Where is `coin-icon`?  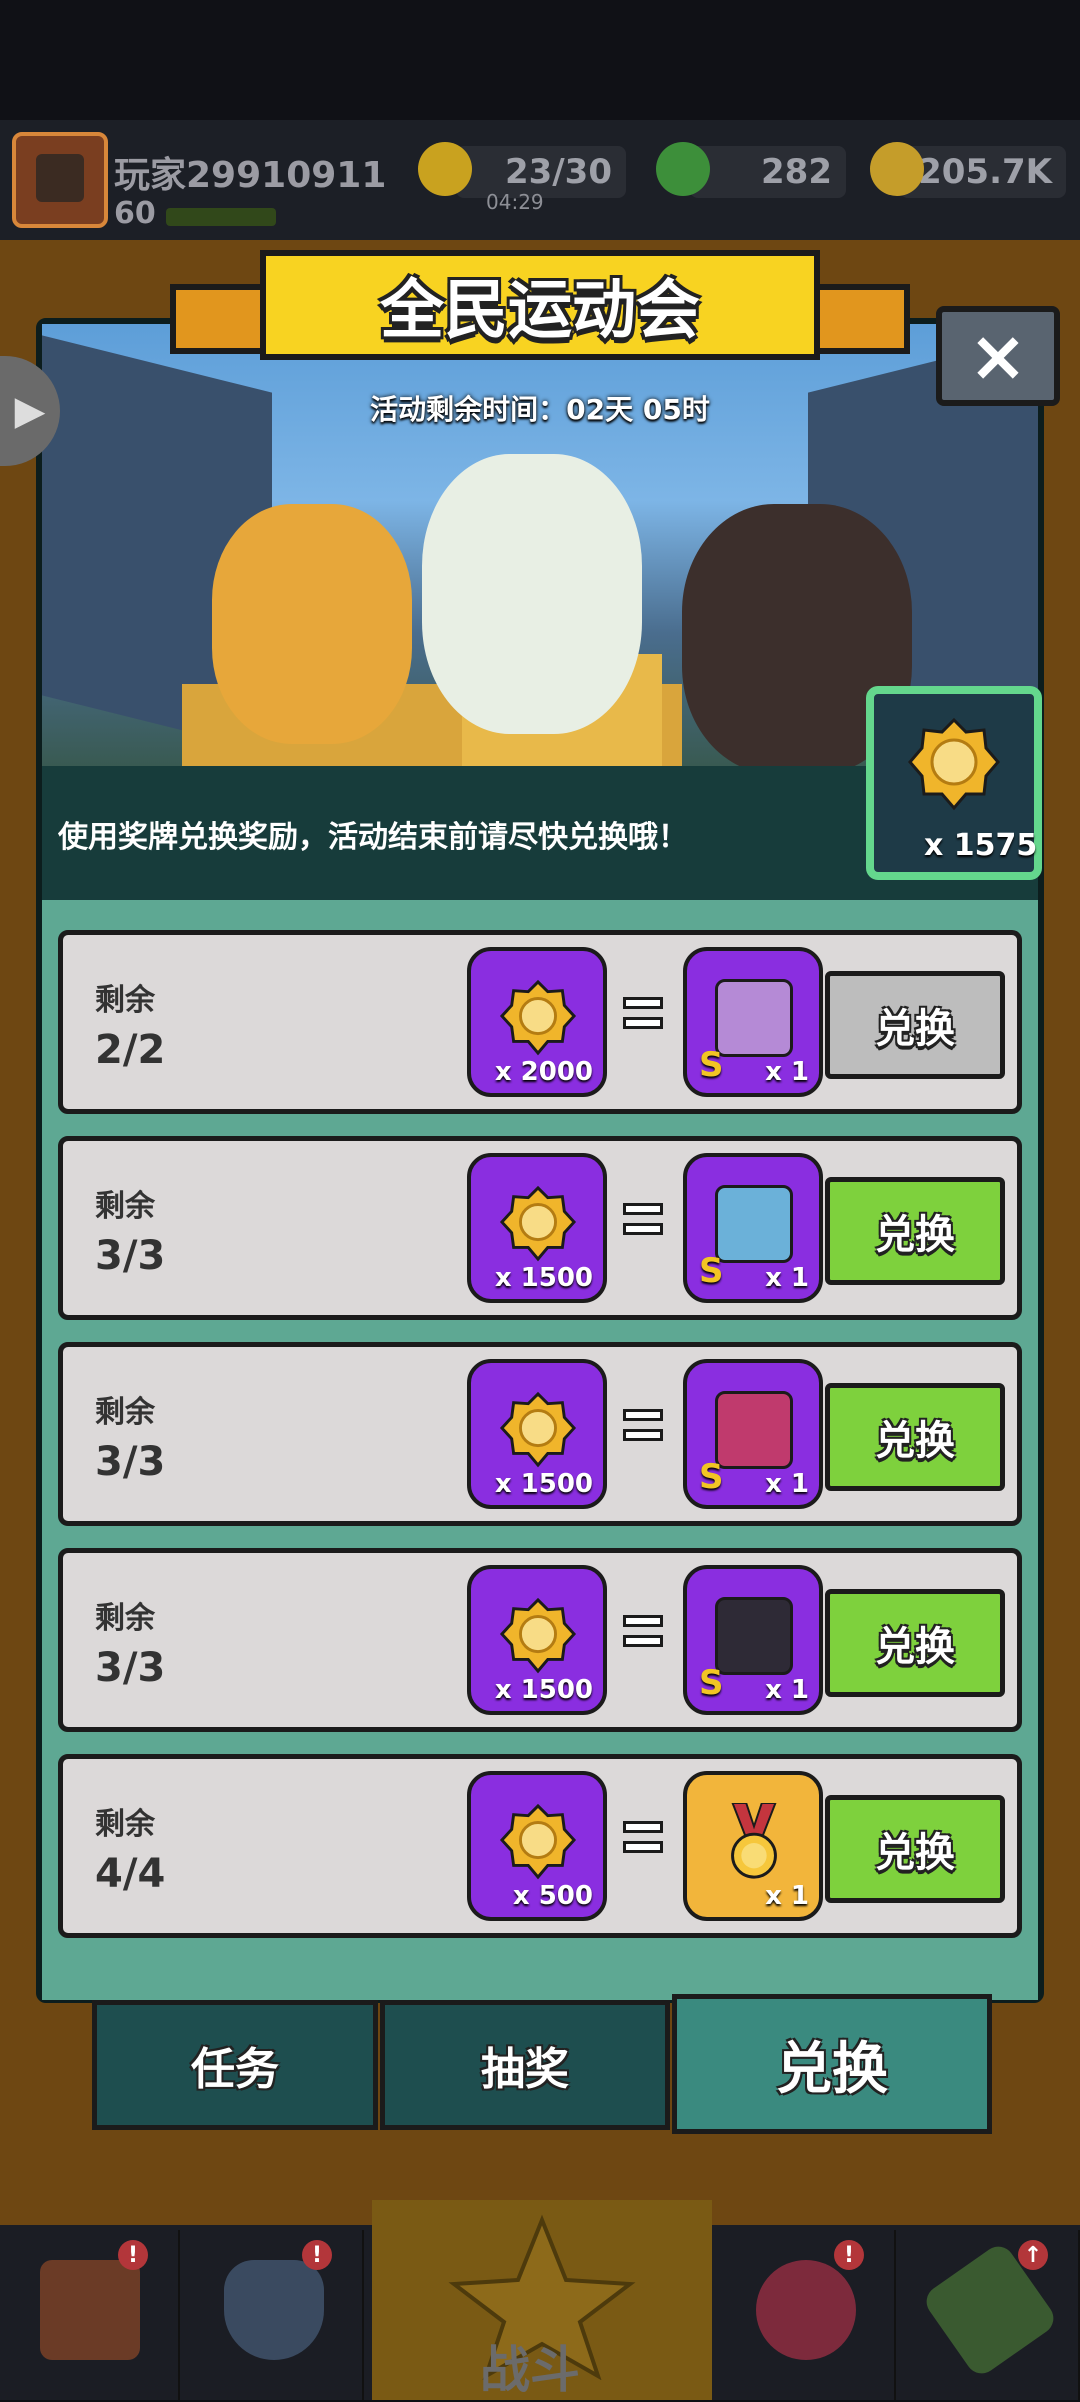
coin-icon is located at coordinates (897, 169).